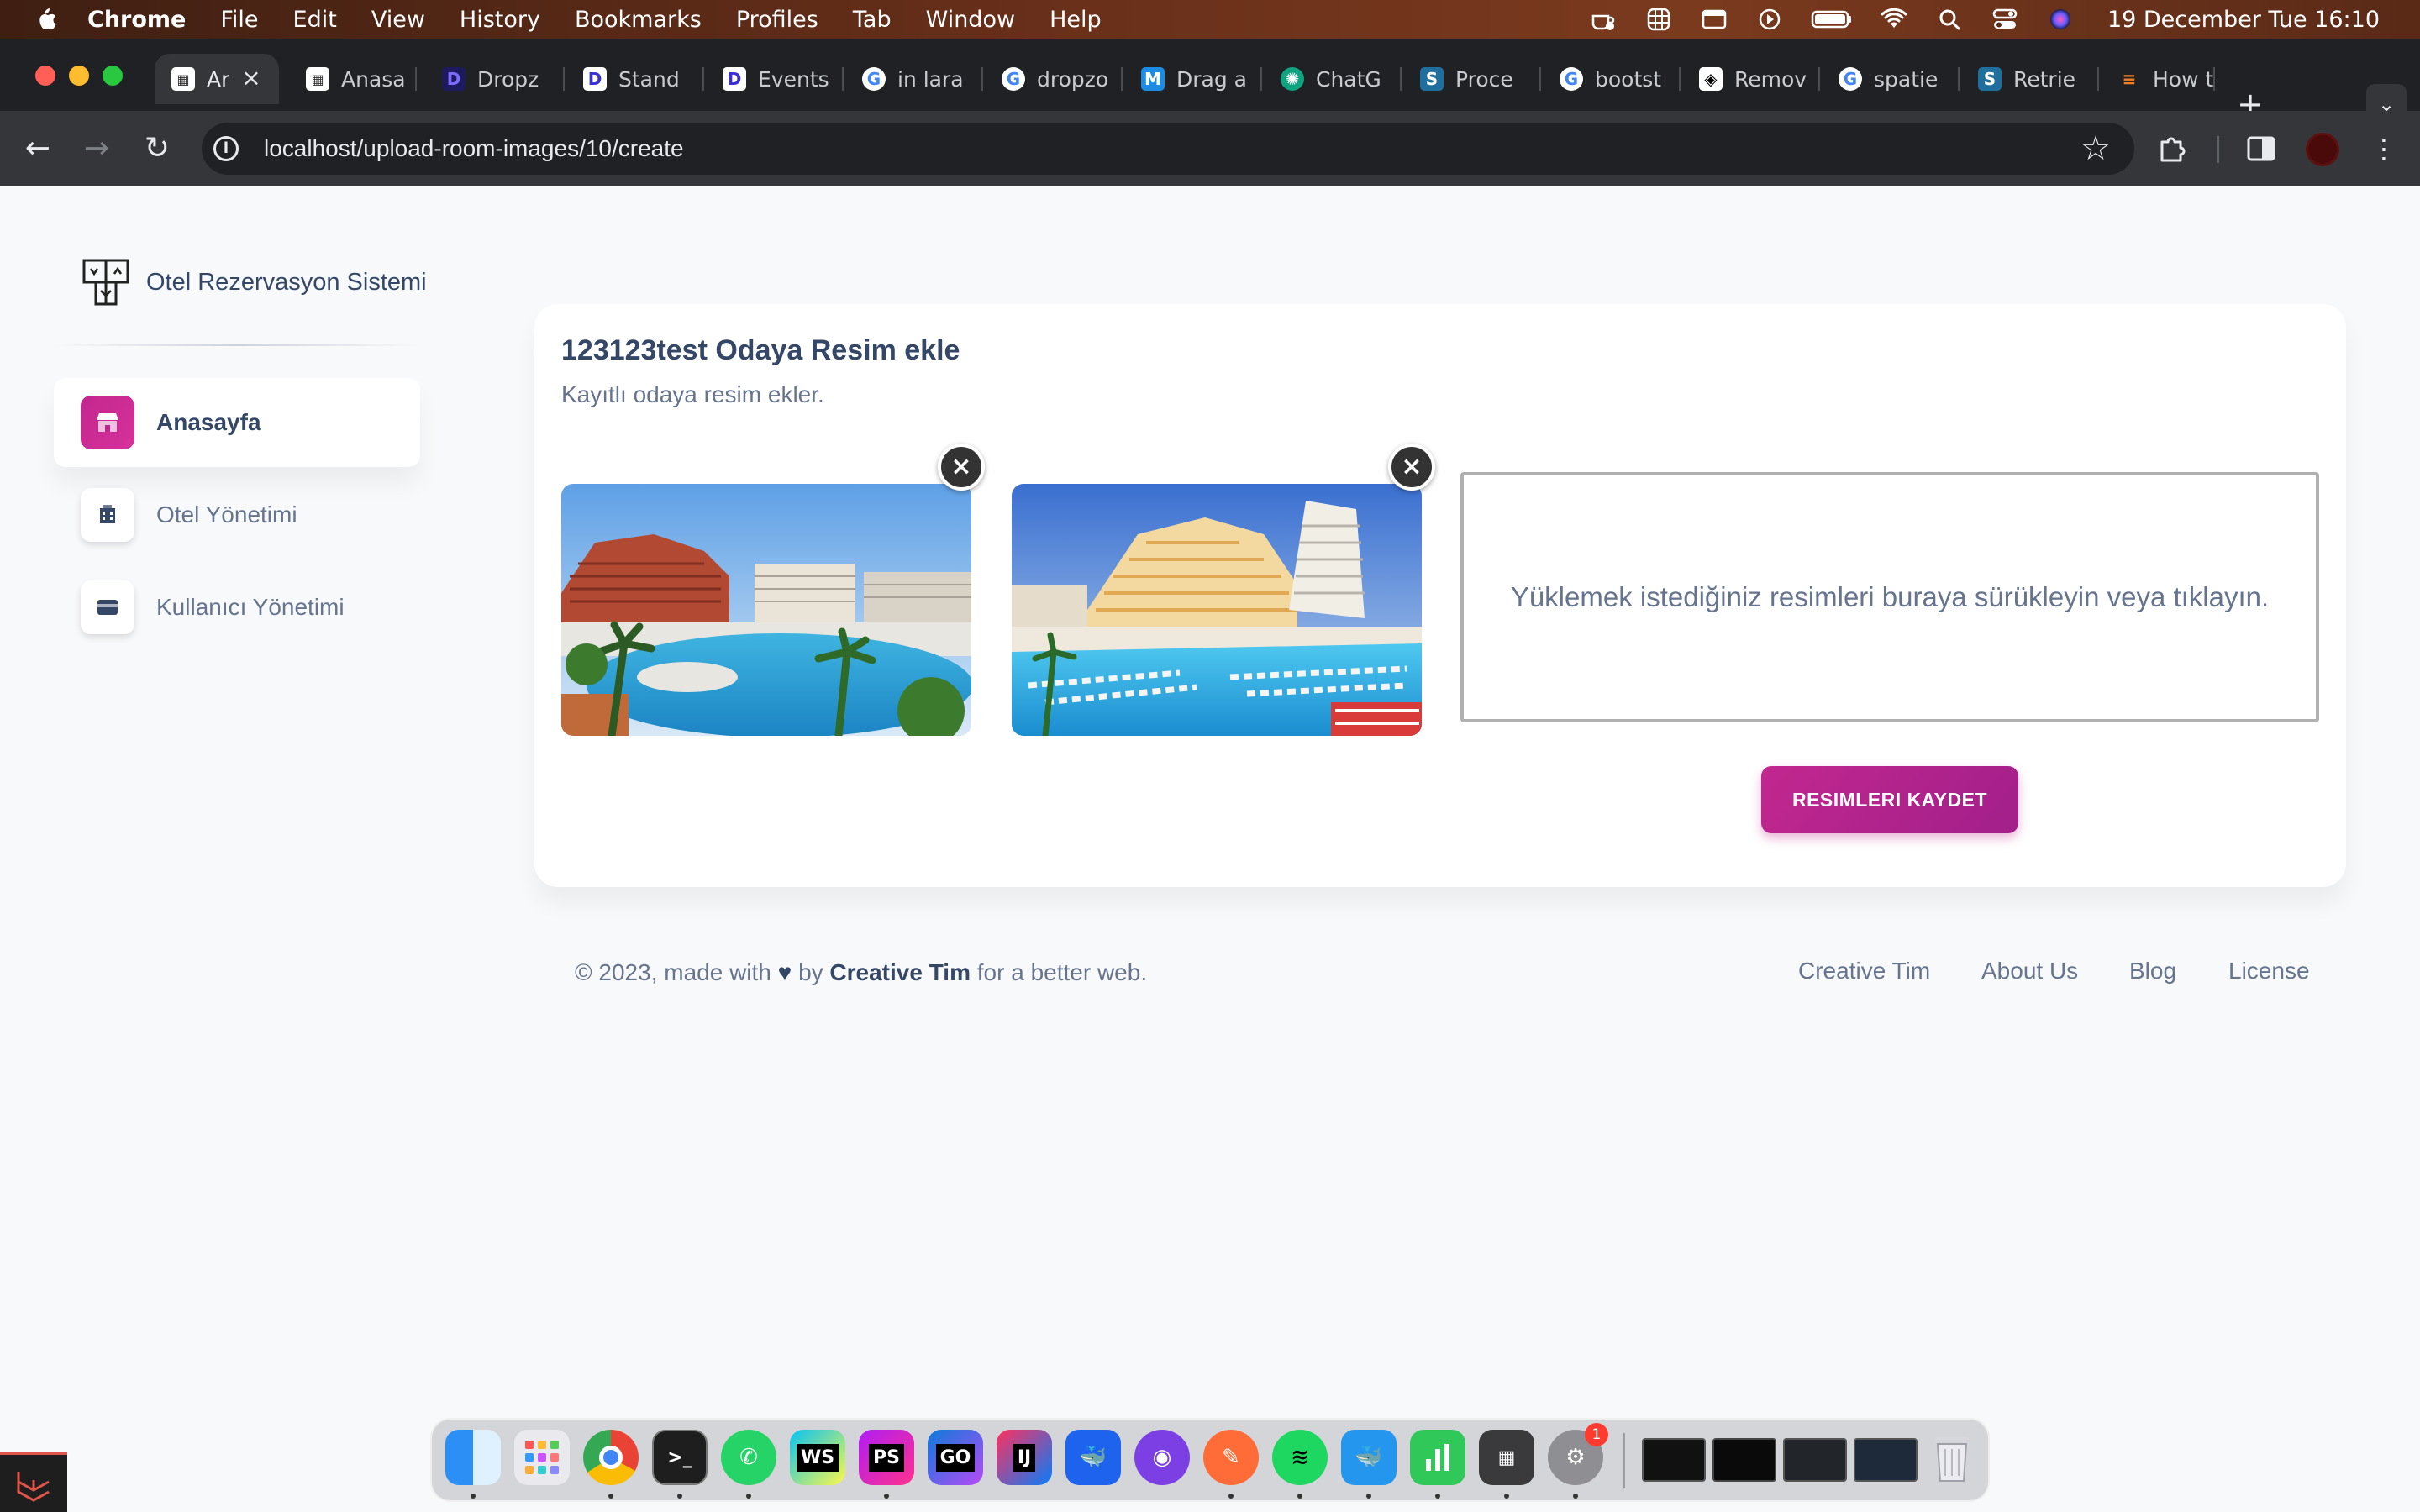  I want to click on tab-item: D Stand, so click(635, 79).